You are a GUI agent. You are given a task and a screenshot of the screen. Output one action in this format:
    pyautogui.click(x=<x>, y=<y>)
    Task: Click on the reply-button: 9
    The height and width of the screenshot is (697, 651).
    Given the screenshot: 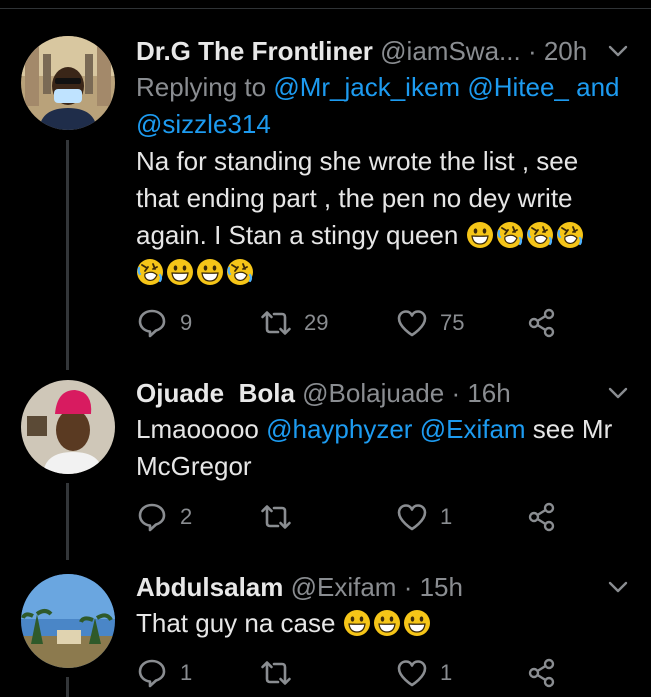 What is the action you would take?
    pyautogui.click(x=164, y=323)
    